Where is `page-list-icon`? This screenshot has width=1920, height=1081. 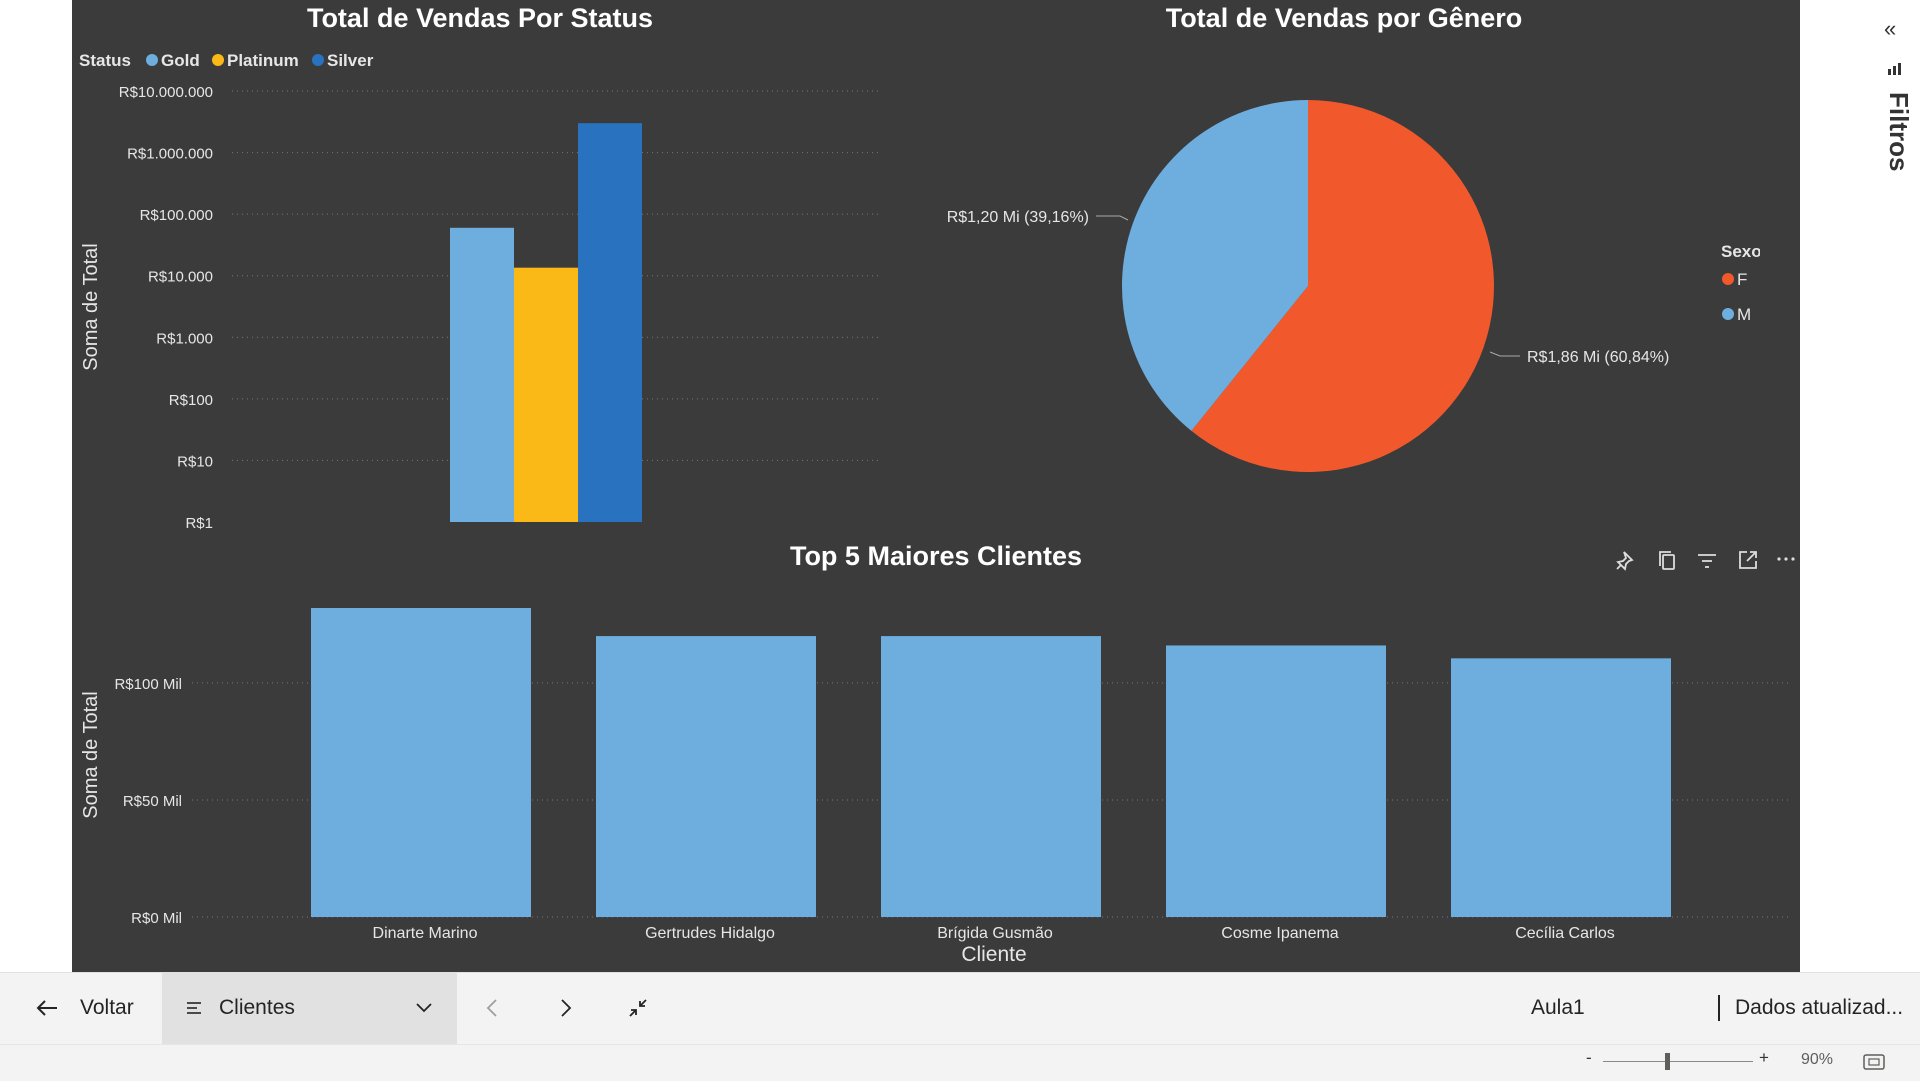 page-list-icon is located at coordinates (194, 1008).